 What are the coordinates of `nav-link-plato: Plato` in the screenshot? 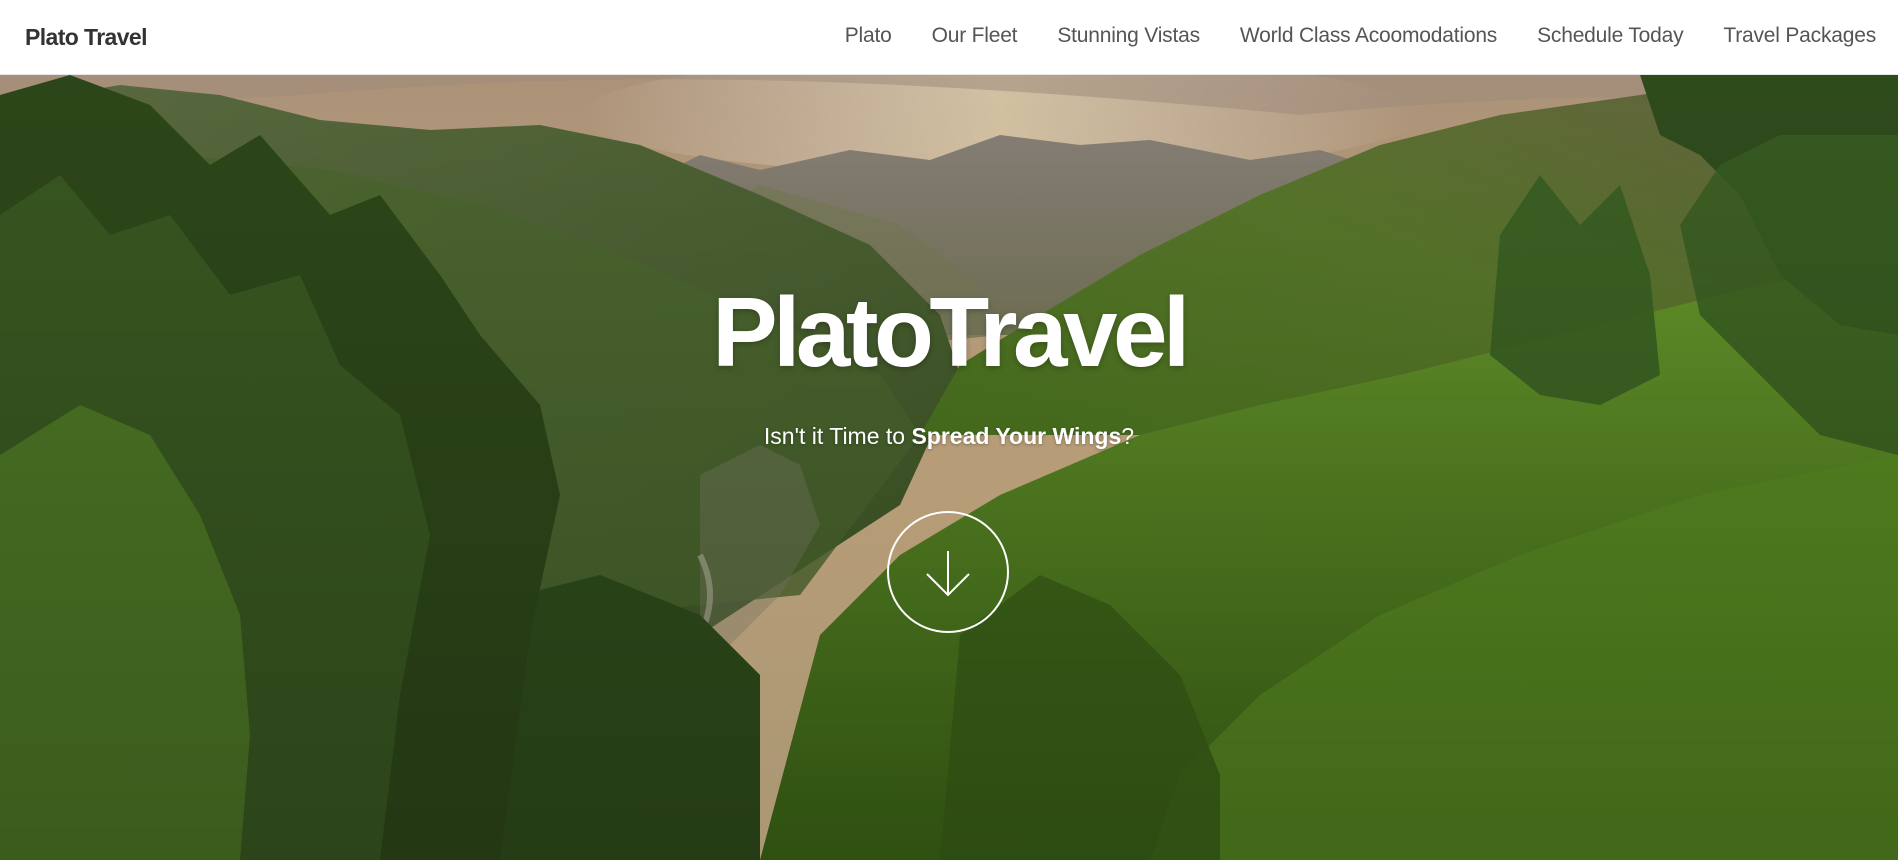 It's located at (868, 36).